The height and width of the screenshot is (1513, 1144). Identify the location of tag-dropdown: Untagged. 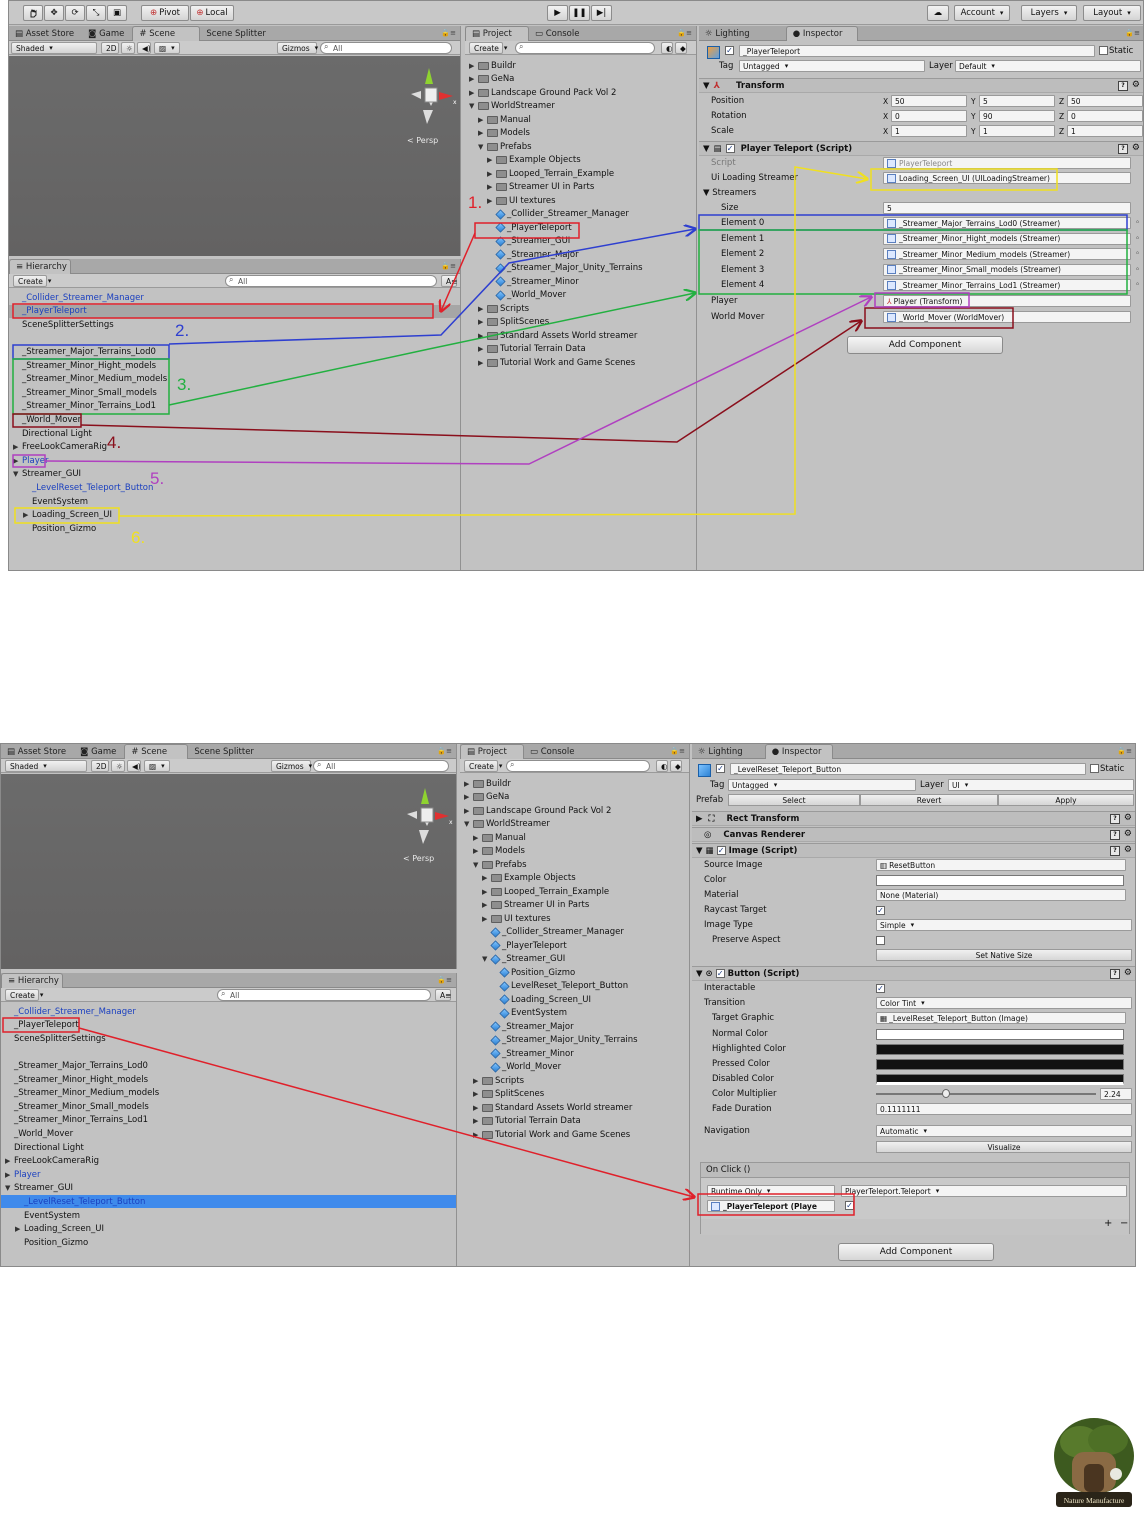
(822, 785).